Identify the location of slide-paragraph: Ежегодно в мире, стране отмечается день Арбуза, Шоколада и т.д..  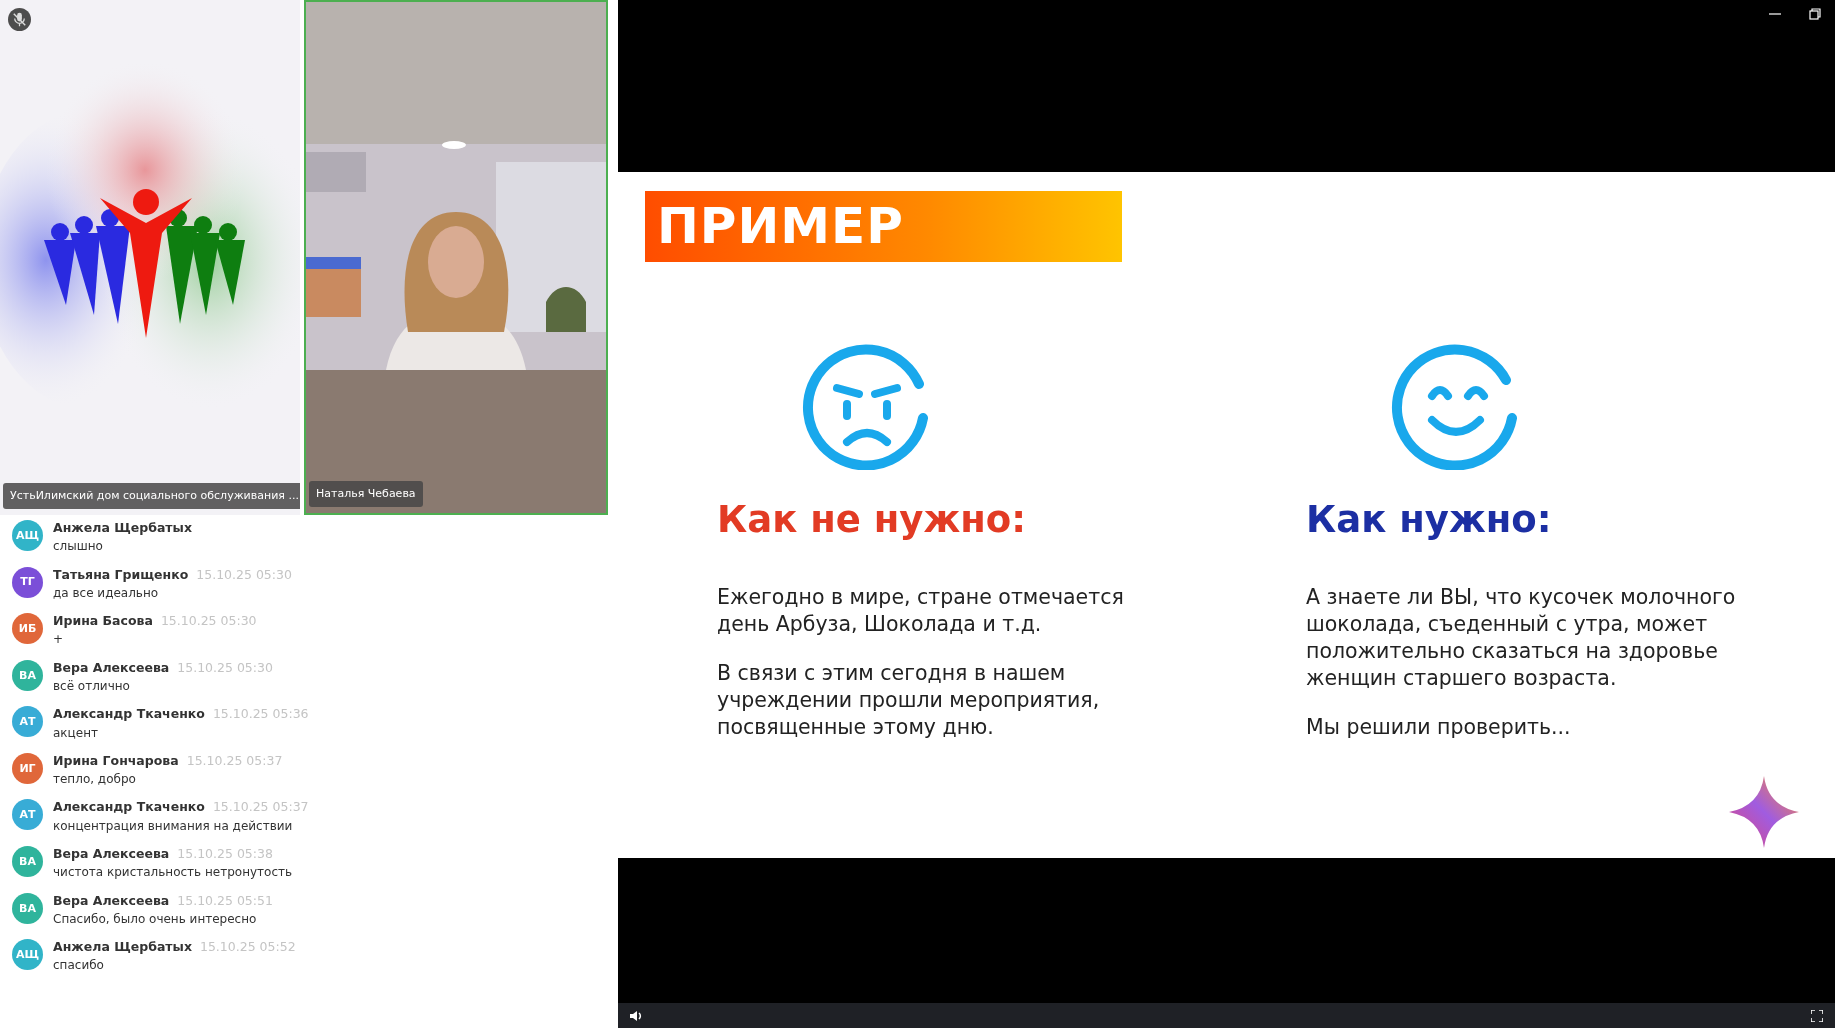
(921, 610).